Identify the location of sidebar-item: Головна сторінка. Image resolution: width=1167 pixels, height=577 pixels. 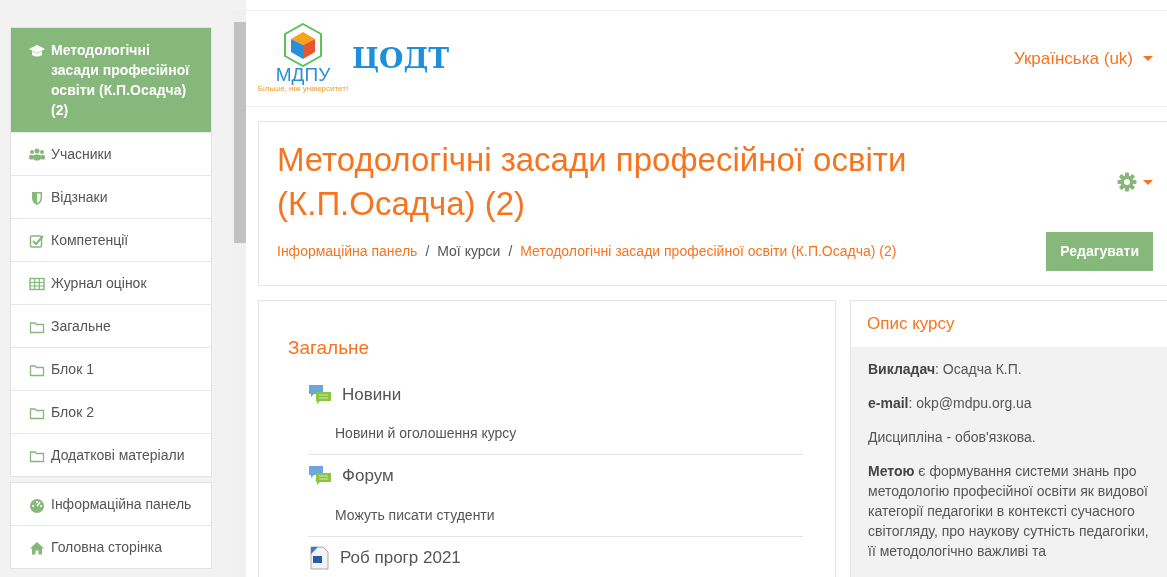
(111, 547).